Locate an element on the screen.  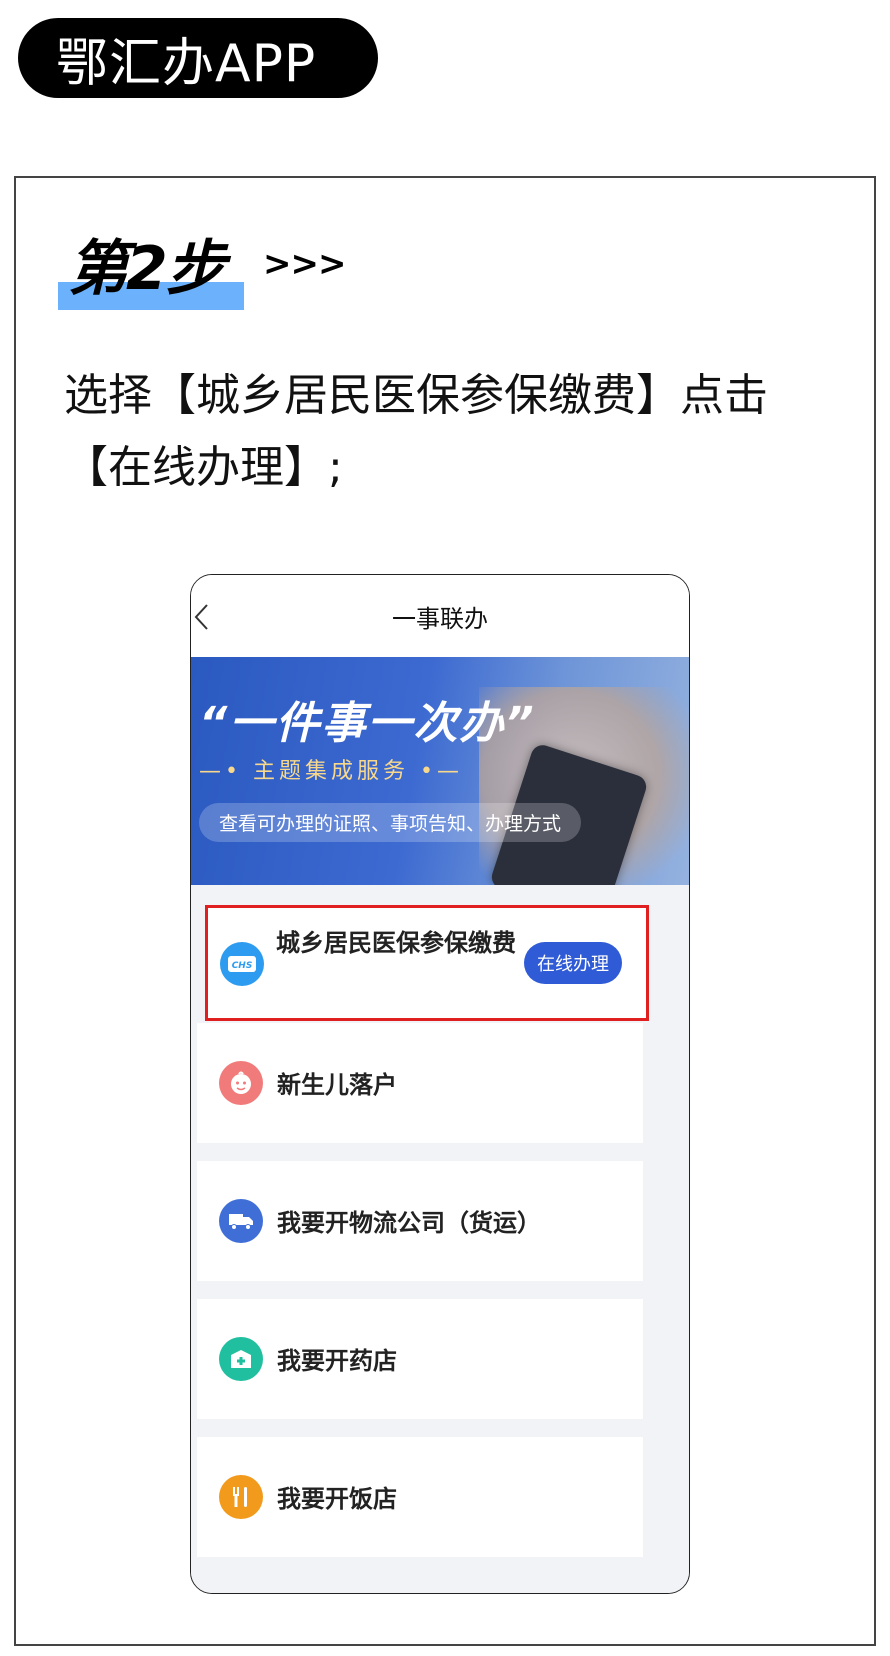
restaurant-icon is located at coordinates (241, 1497).